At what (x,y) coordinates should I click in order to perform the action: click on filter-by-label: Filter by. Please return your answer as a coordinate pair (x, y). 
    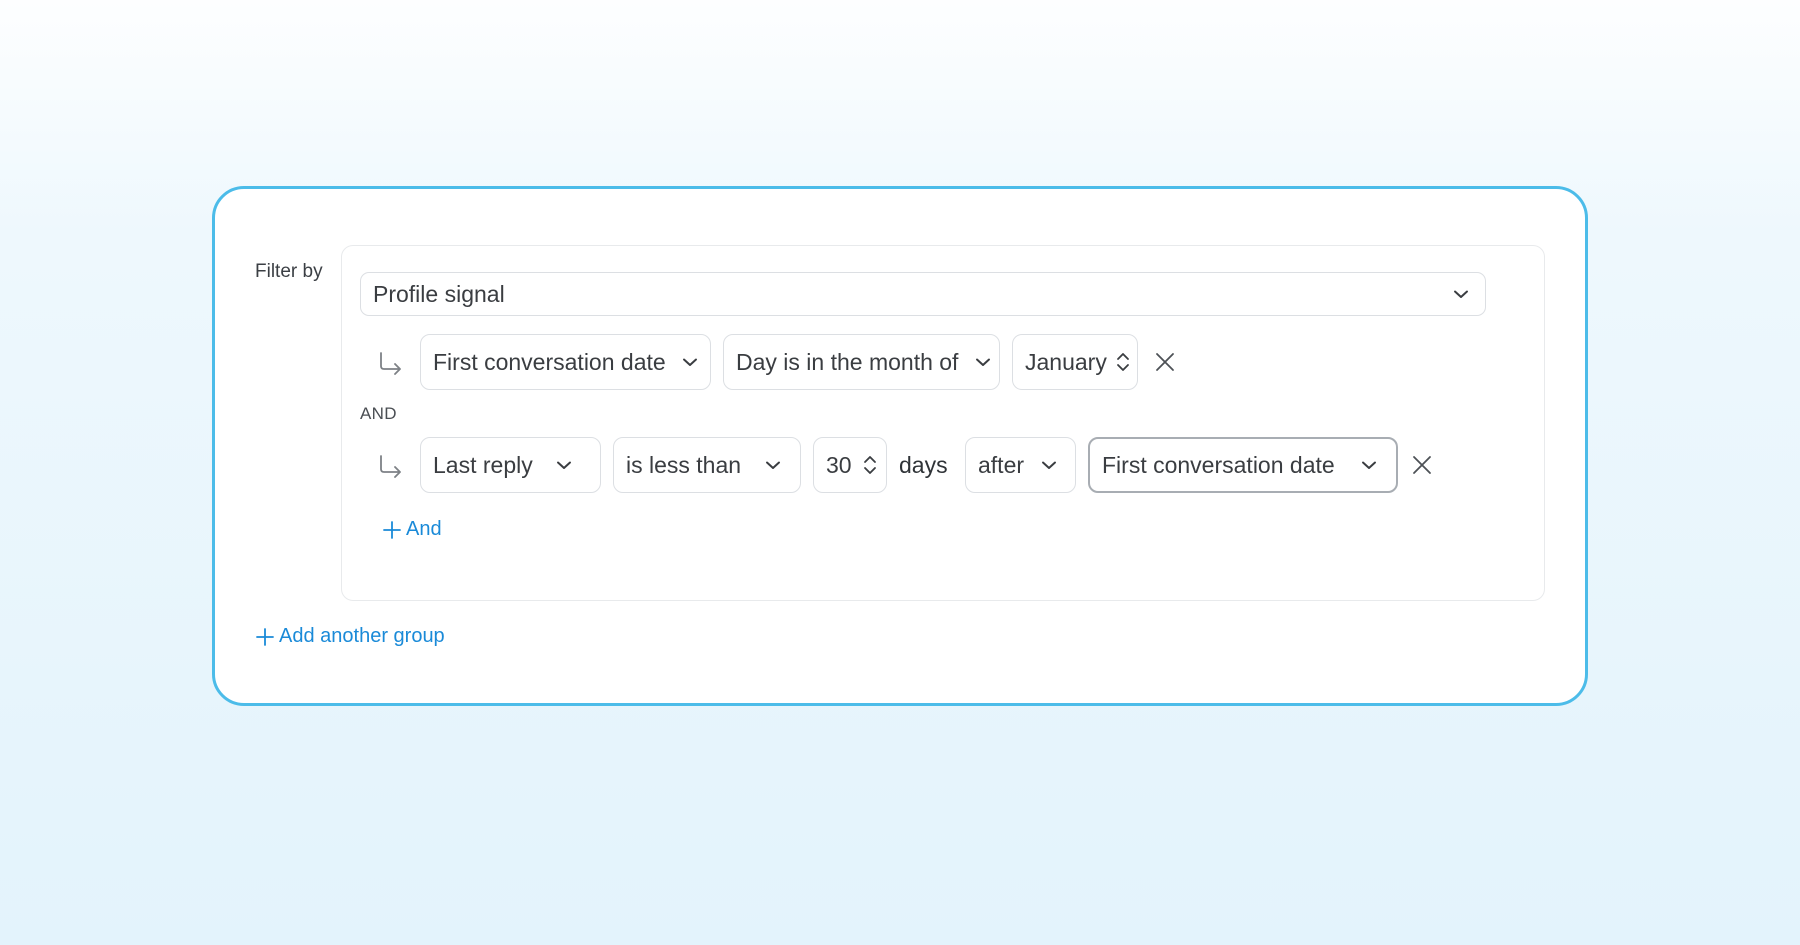
    Looking at the image, I should click on (289, 271).